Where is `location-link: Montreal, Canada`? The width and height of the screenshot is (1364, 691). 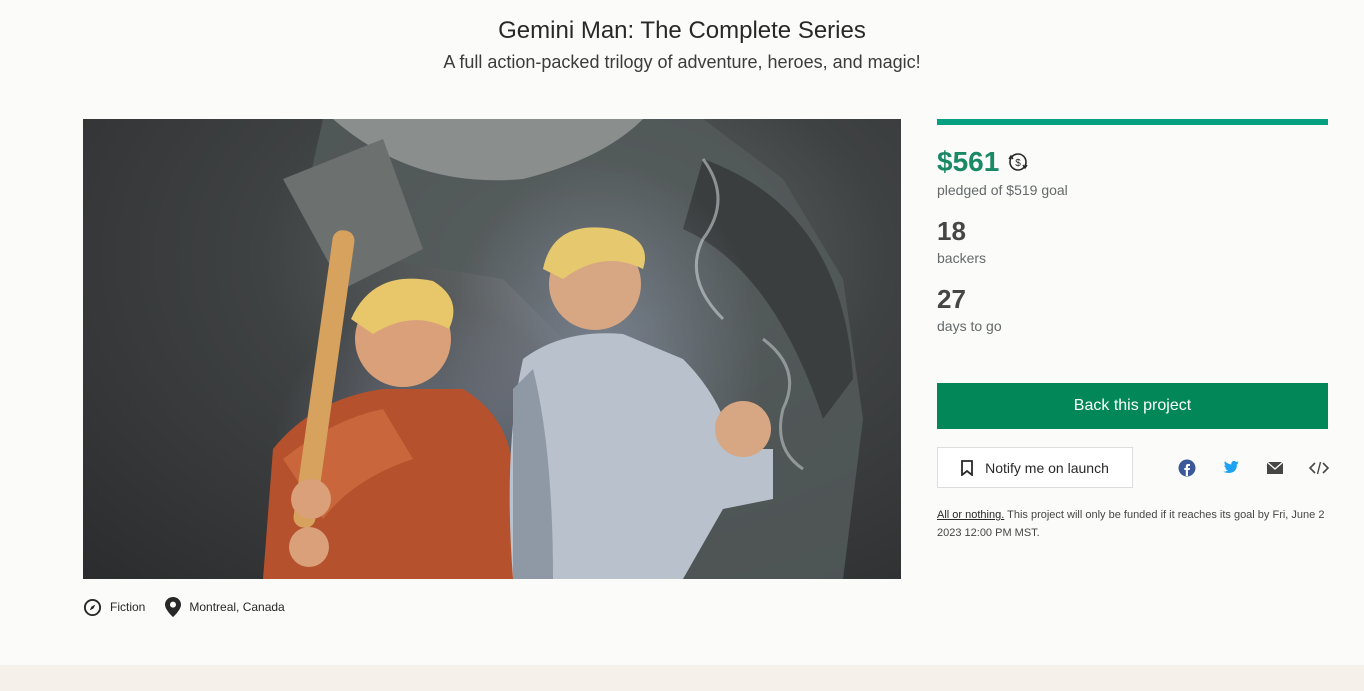 location-link: Montreal, Canada is located at coordinates (225, 607).